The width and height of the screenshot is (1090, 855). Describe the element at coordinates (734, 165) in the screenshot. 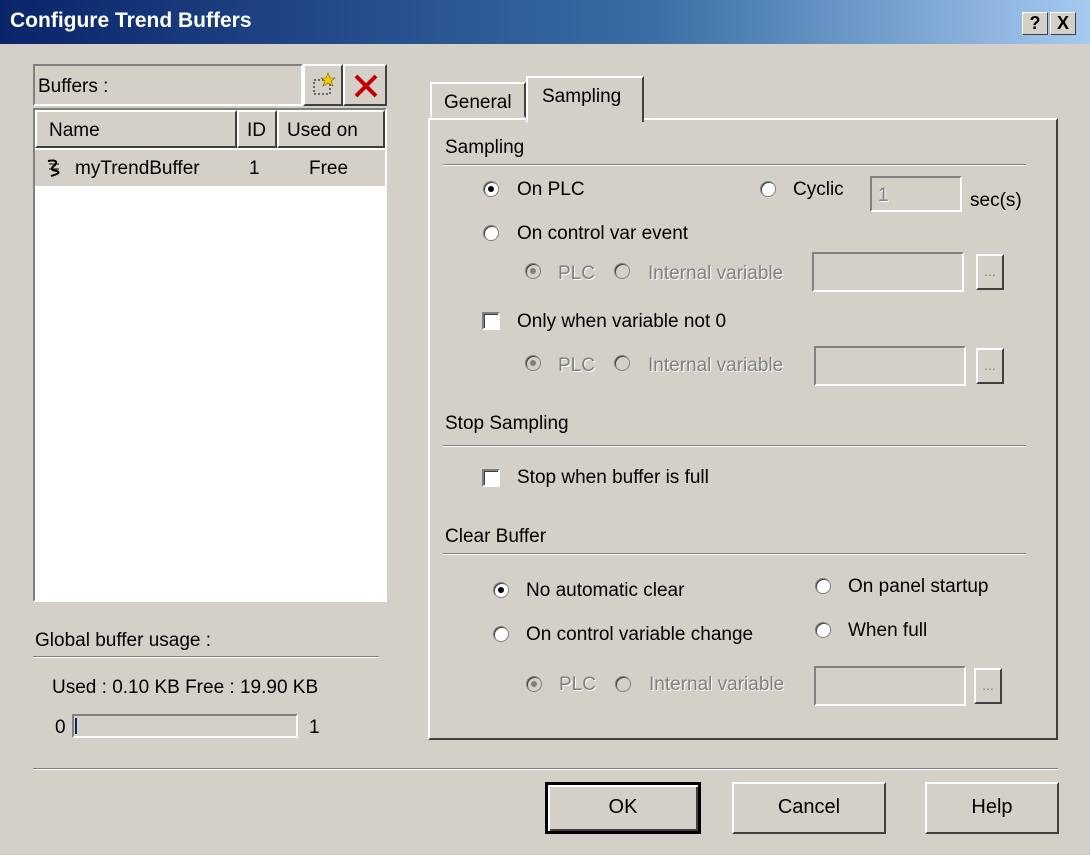

I see `sampling-divider` at that location.